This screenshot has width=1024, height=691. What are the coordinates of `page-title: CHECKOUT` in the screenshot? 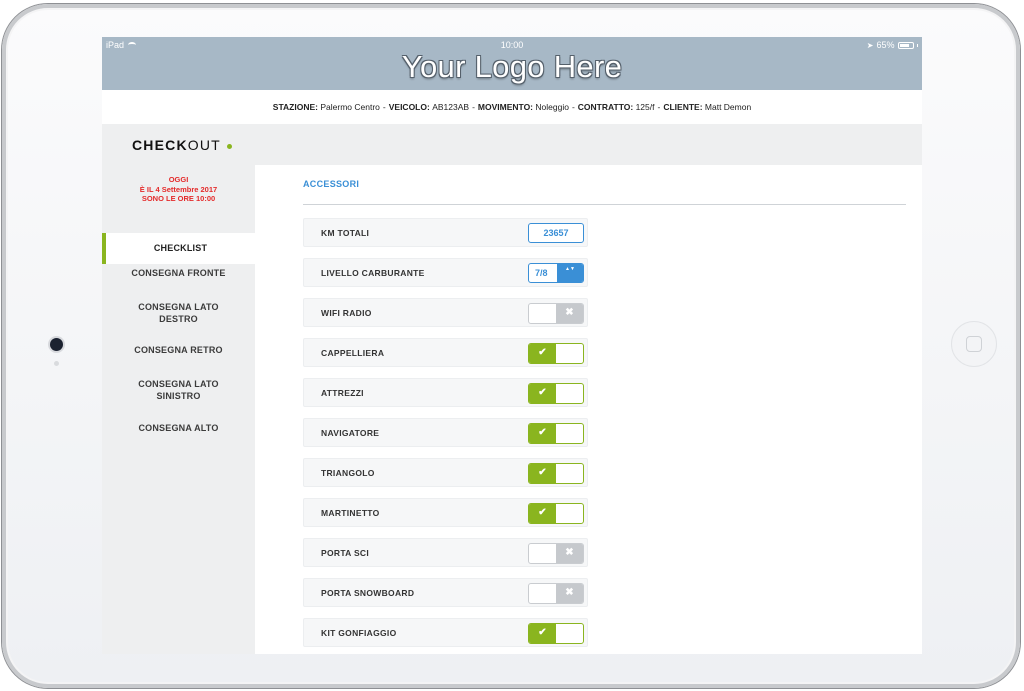 It's located at (182, 145).